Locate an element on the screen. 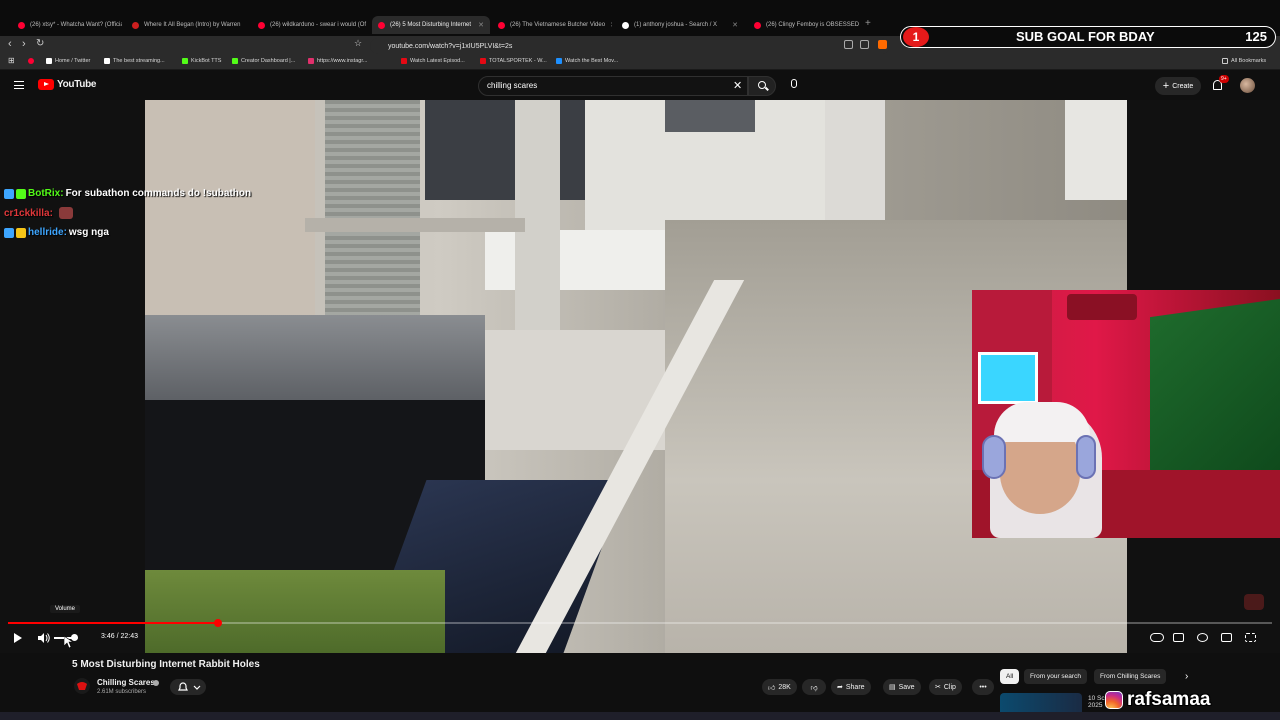  browser-tab: (26) Clingy Femboy is OBSESSED W✕ is located at coordinates (804, 25).